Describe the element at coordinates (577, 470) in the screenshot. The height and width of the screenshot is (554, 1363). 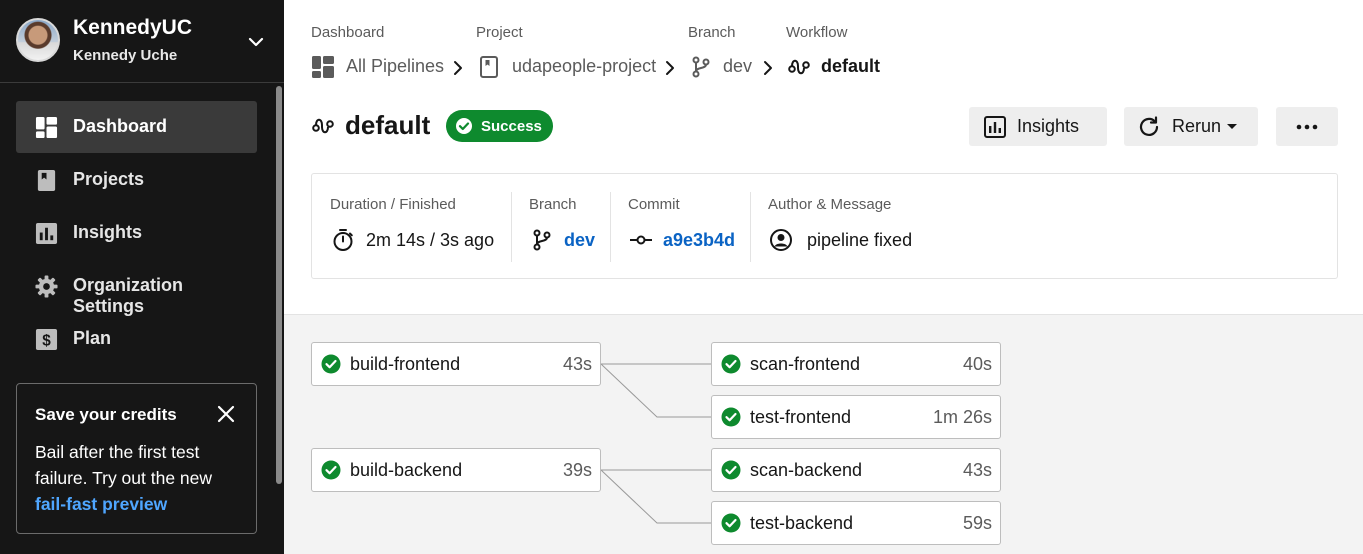
I see `job-duration: 39s` at that location.